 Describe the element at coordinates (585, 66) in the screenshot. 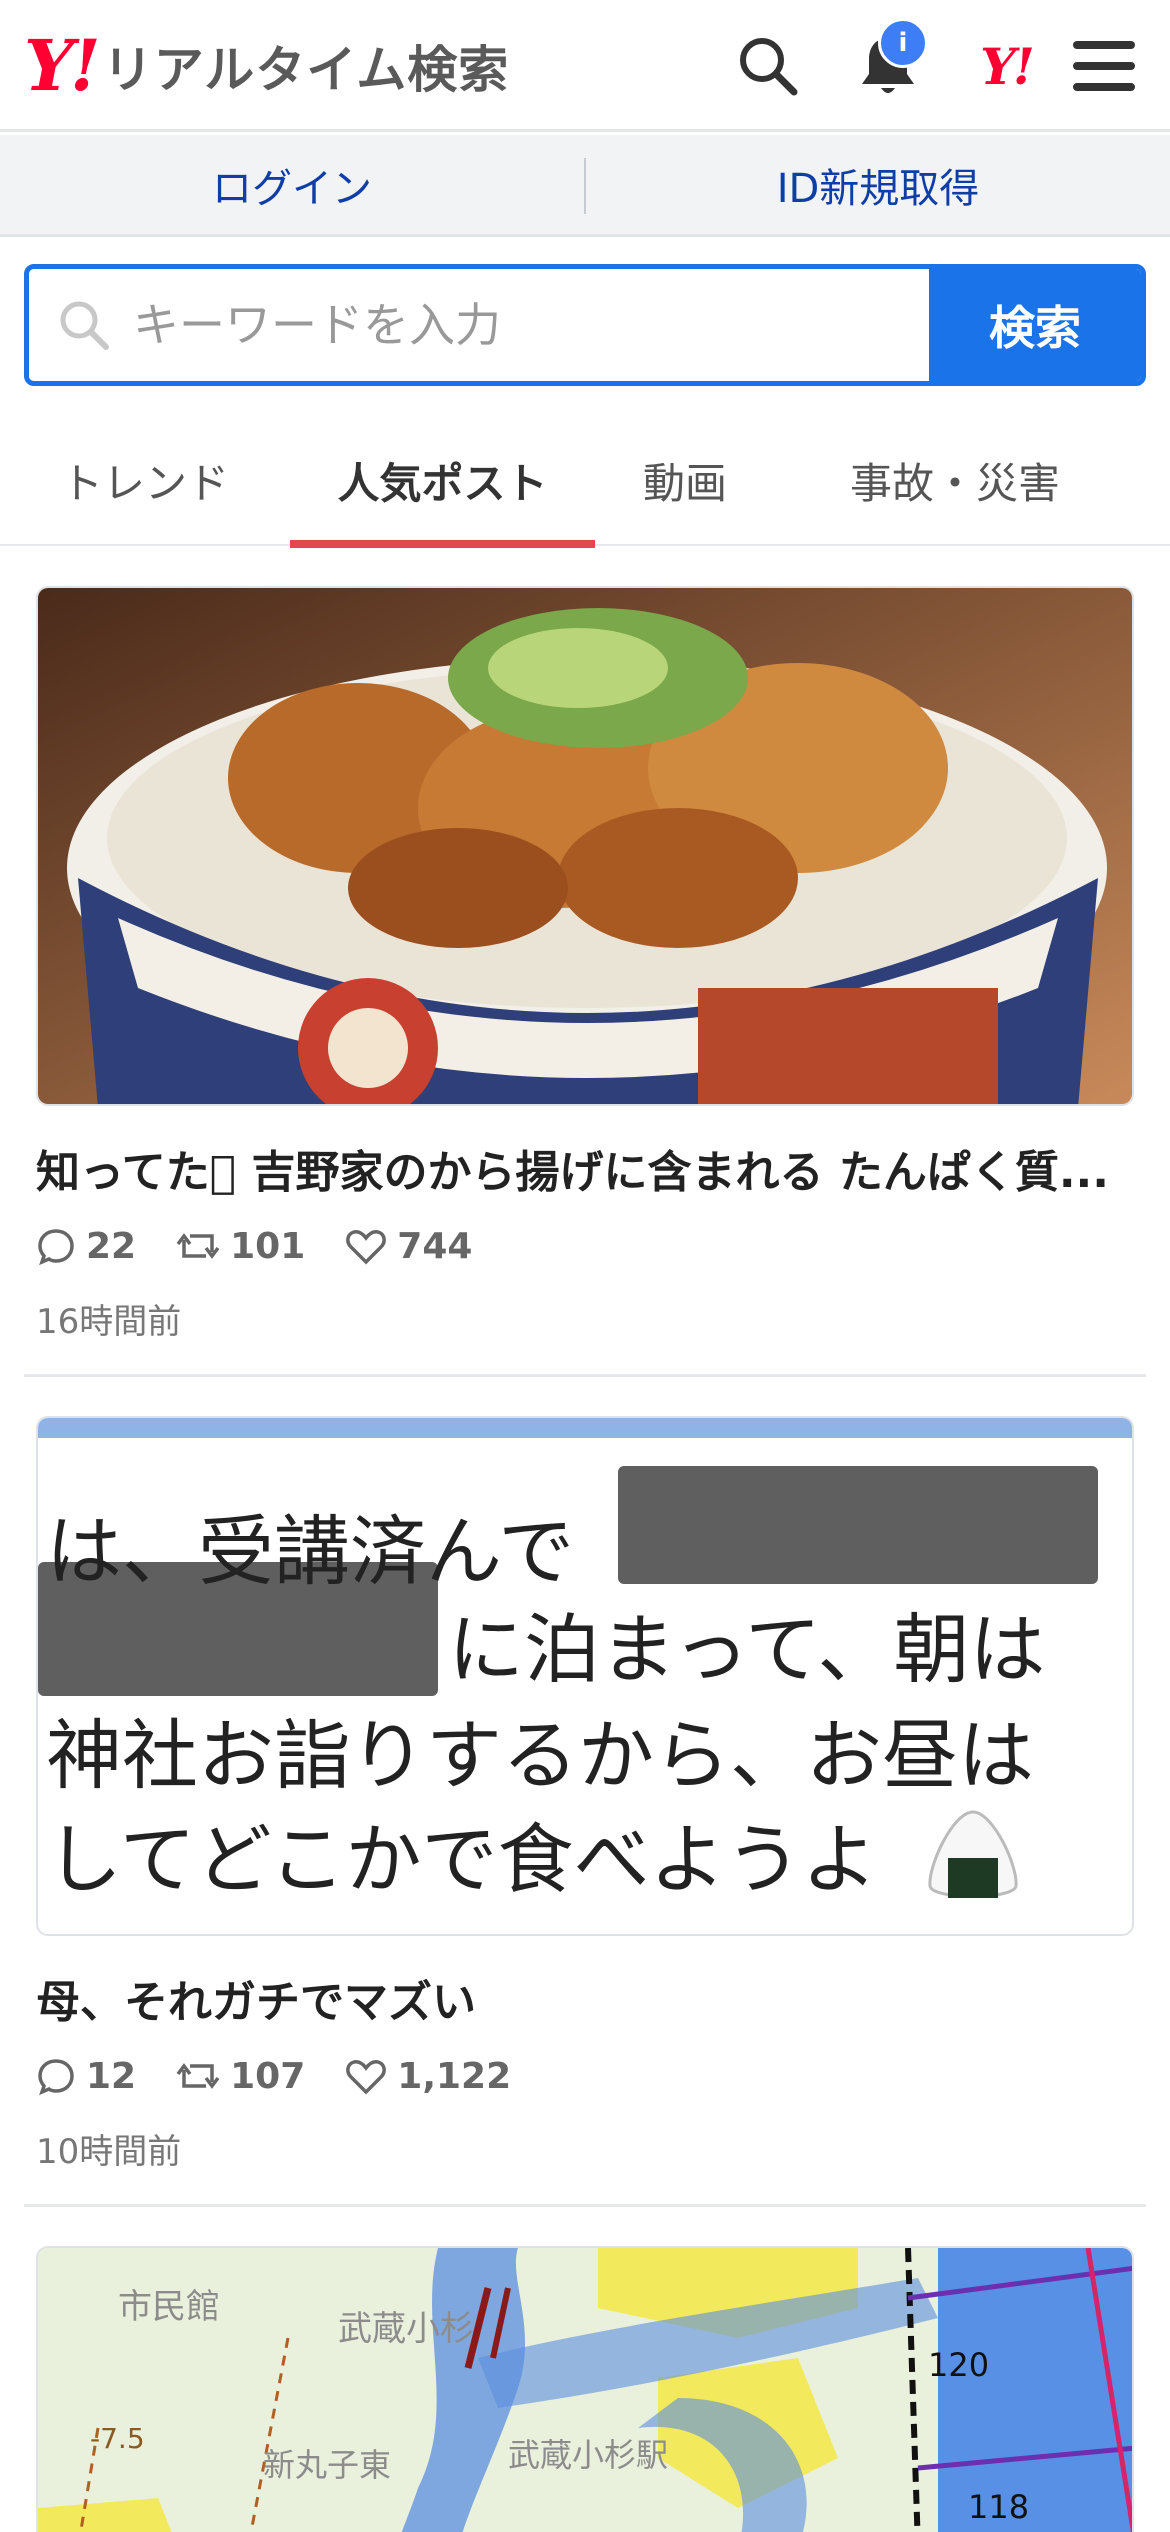

I see `app-header: Y! リアルタイム検索 i Y!` at that location.